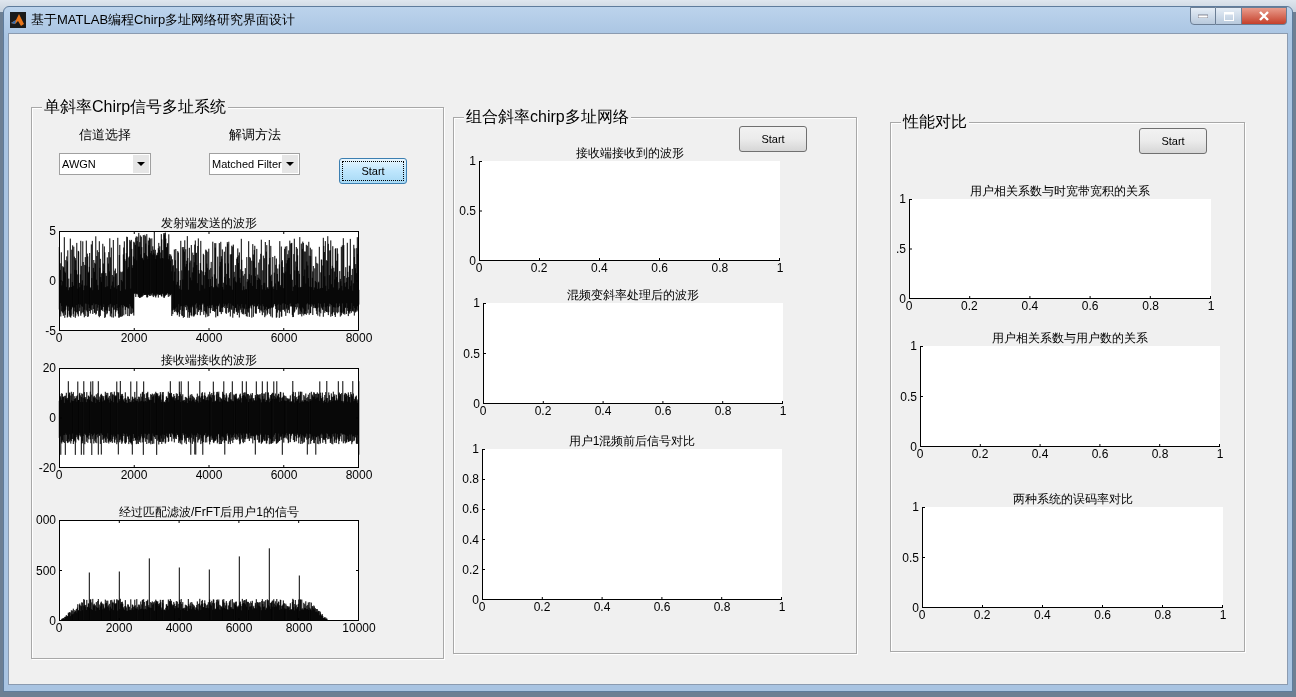 The height and width of the screenshot is (697, 1296). I want to click on tick-label: 500, so click(45, 570).